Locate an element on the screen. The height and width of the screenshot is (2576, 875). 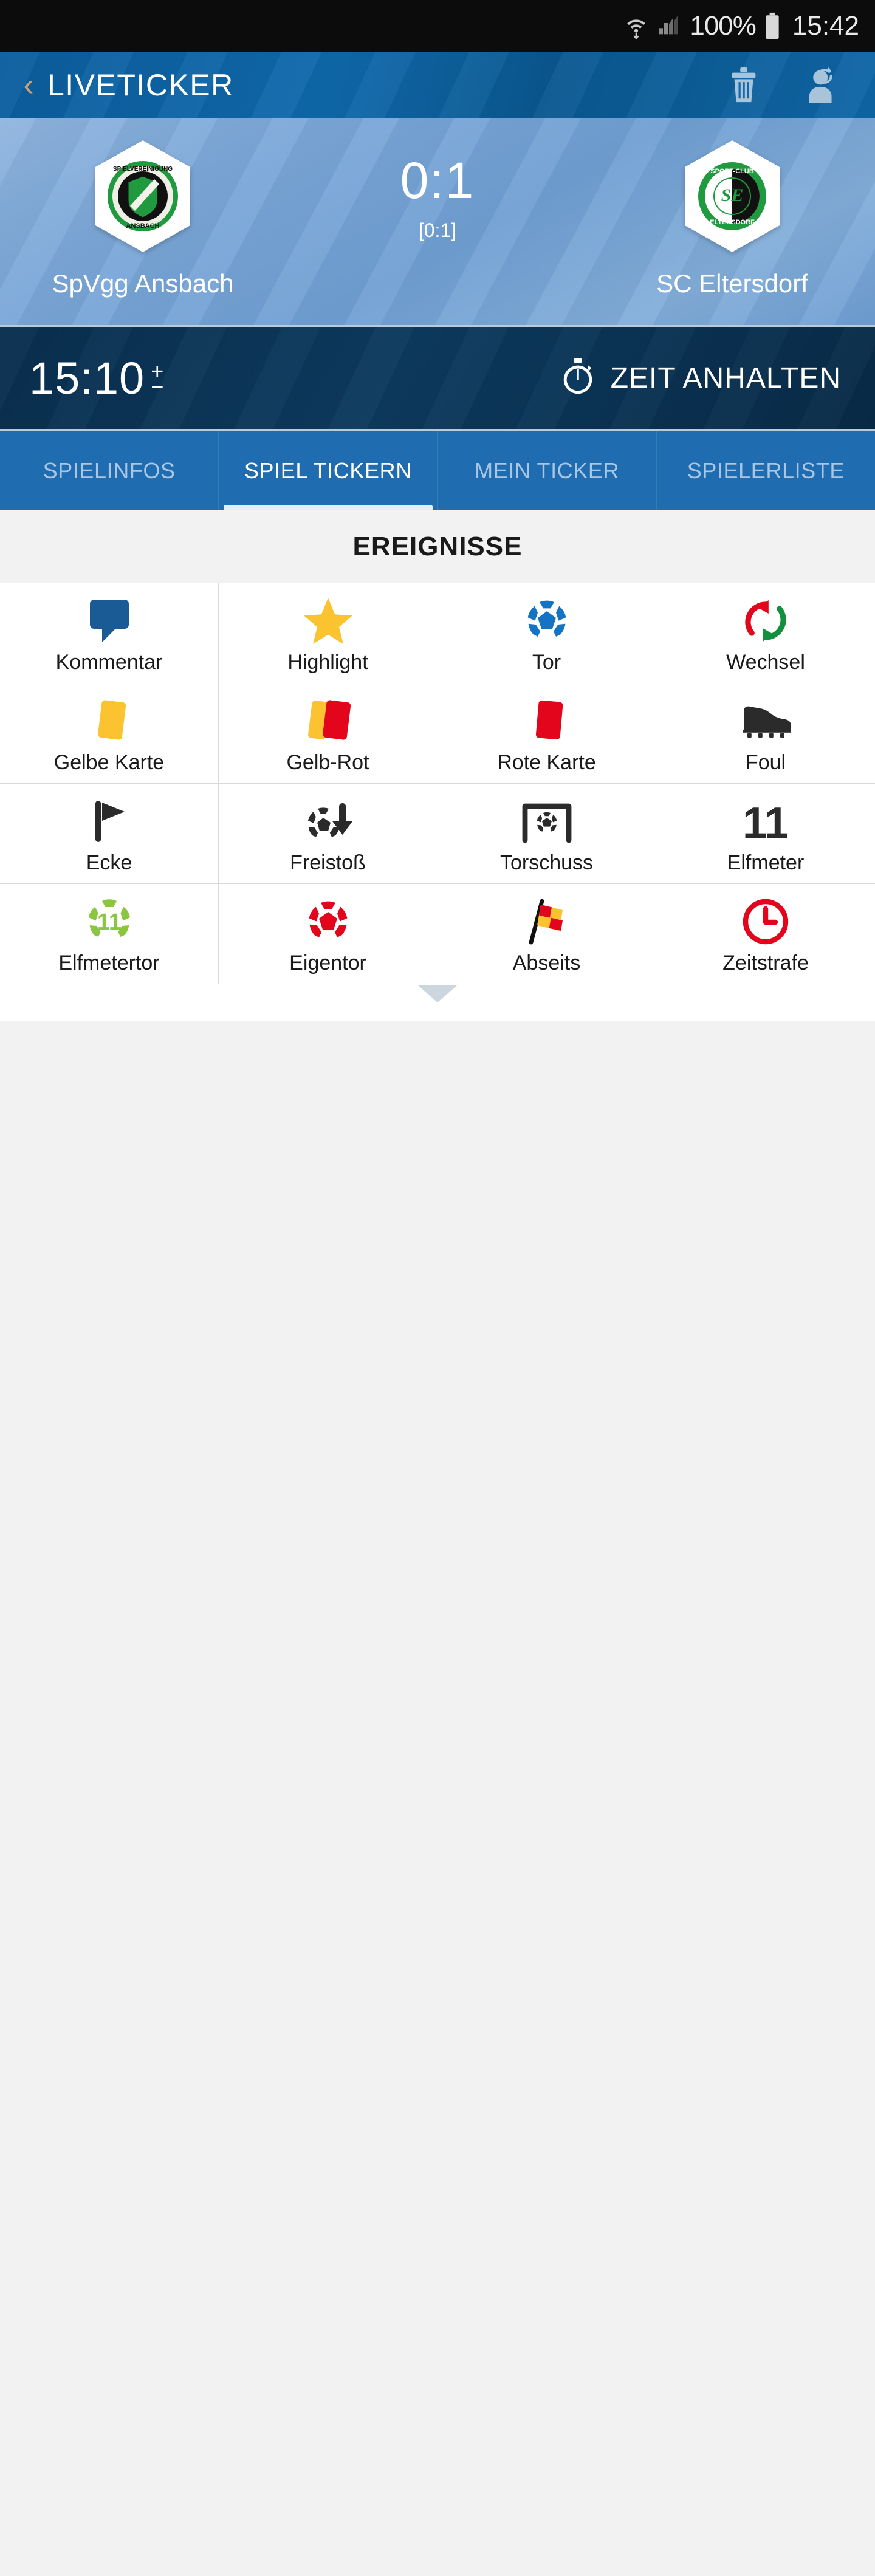
event-eigentor-label: Eigentor is located at coordinates (327, 963).